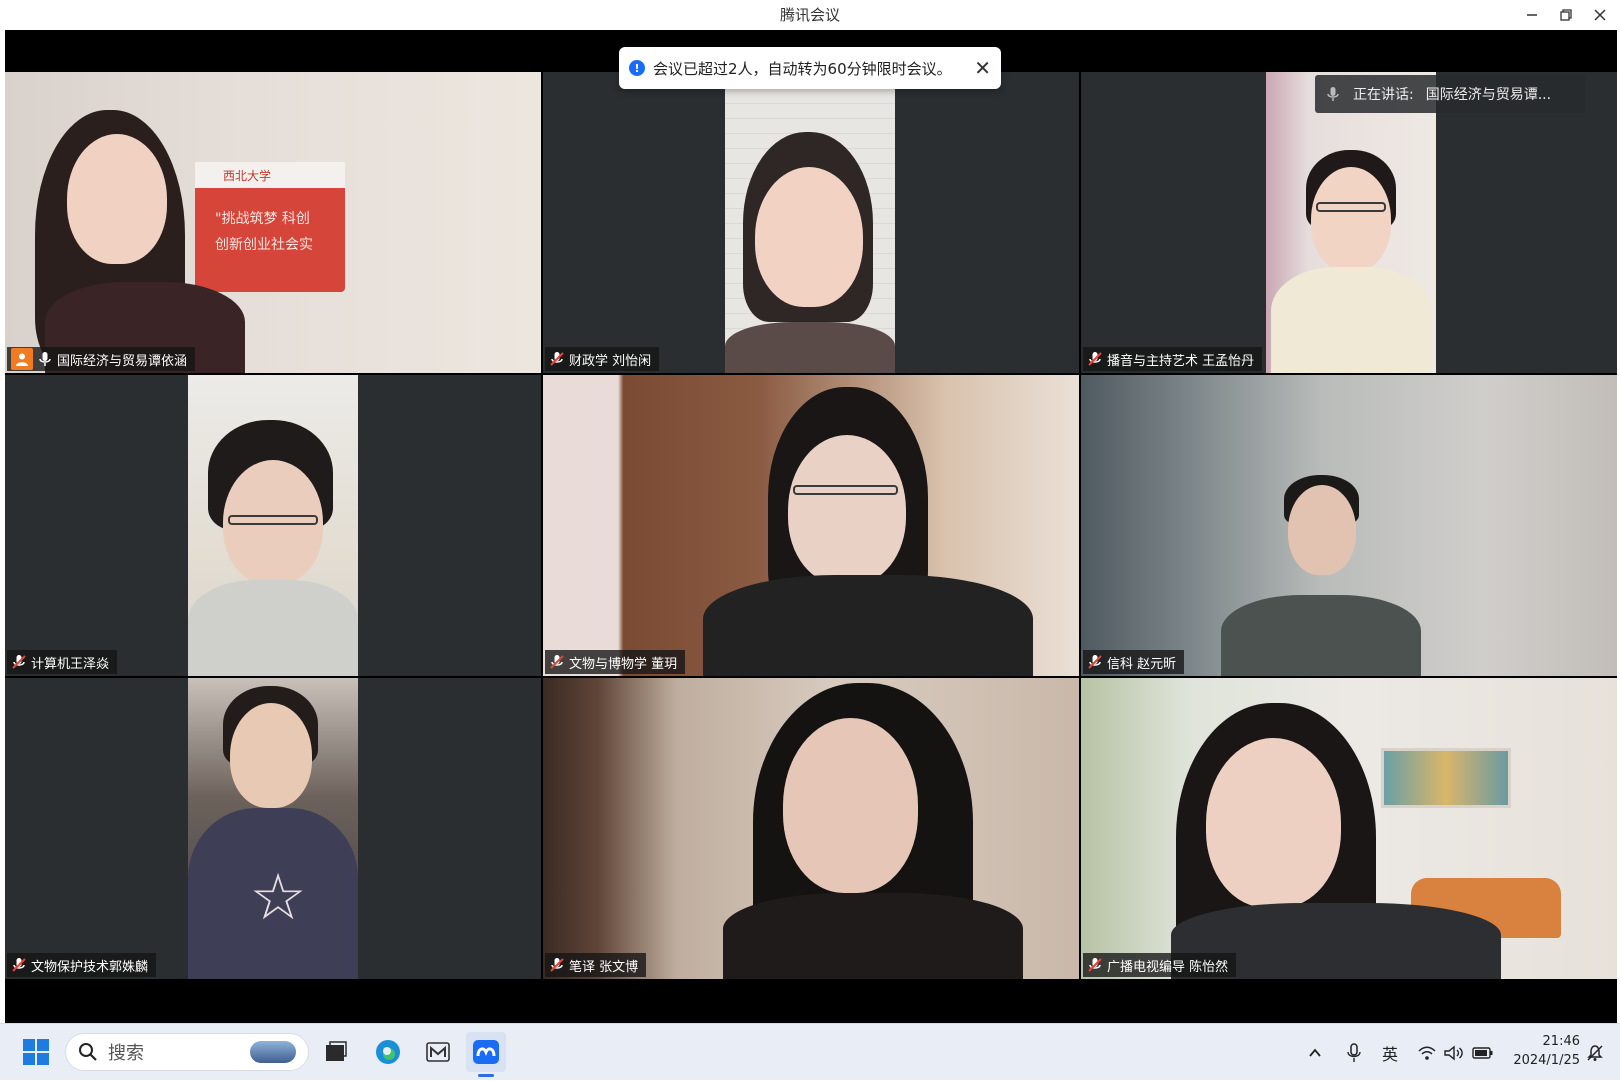  Describe the element at coordinates (90, 967) in the screenshot. I see `participant-name: 文物保护技术郭姝麟` at that location.